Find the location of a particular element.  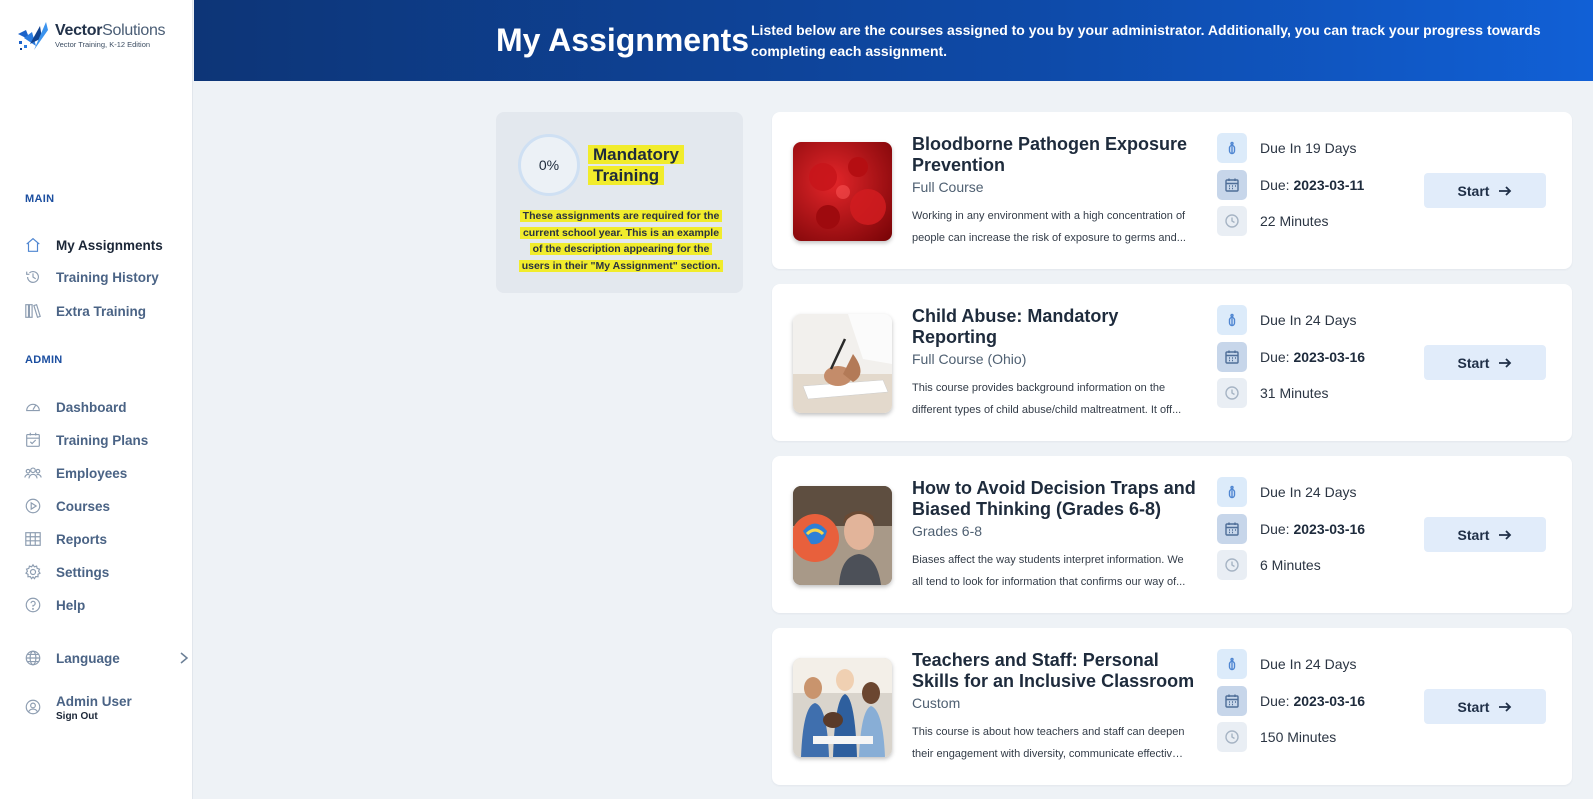

sidebar-item-dashboard: Dashboard is located at coordinates (103, 407).